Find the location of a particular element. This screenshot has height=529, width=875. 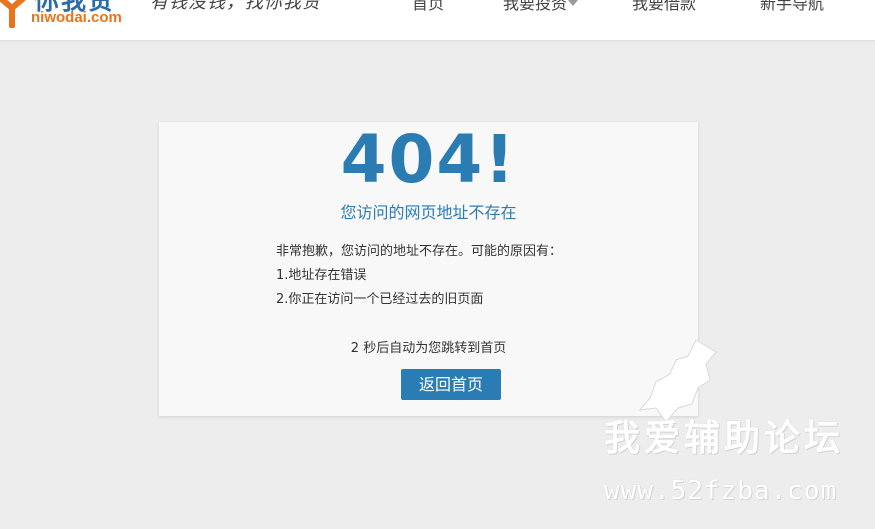

error-reason-2: 2.你正在访问一个已经过去的旧页面 is located at coordinates (380, 299).